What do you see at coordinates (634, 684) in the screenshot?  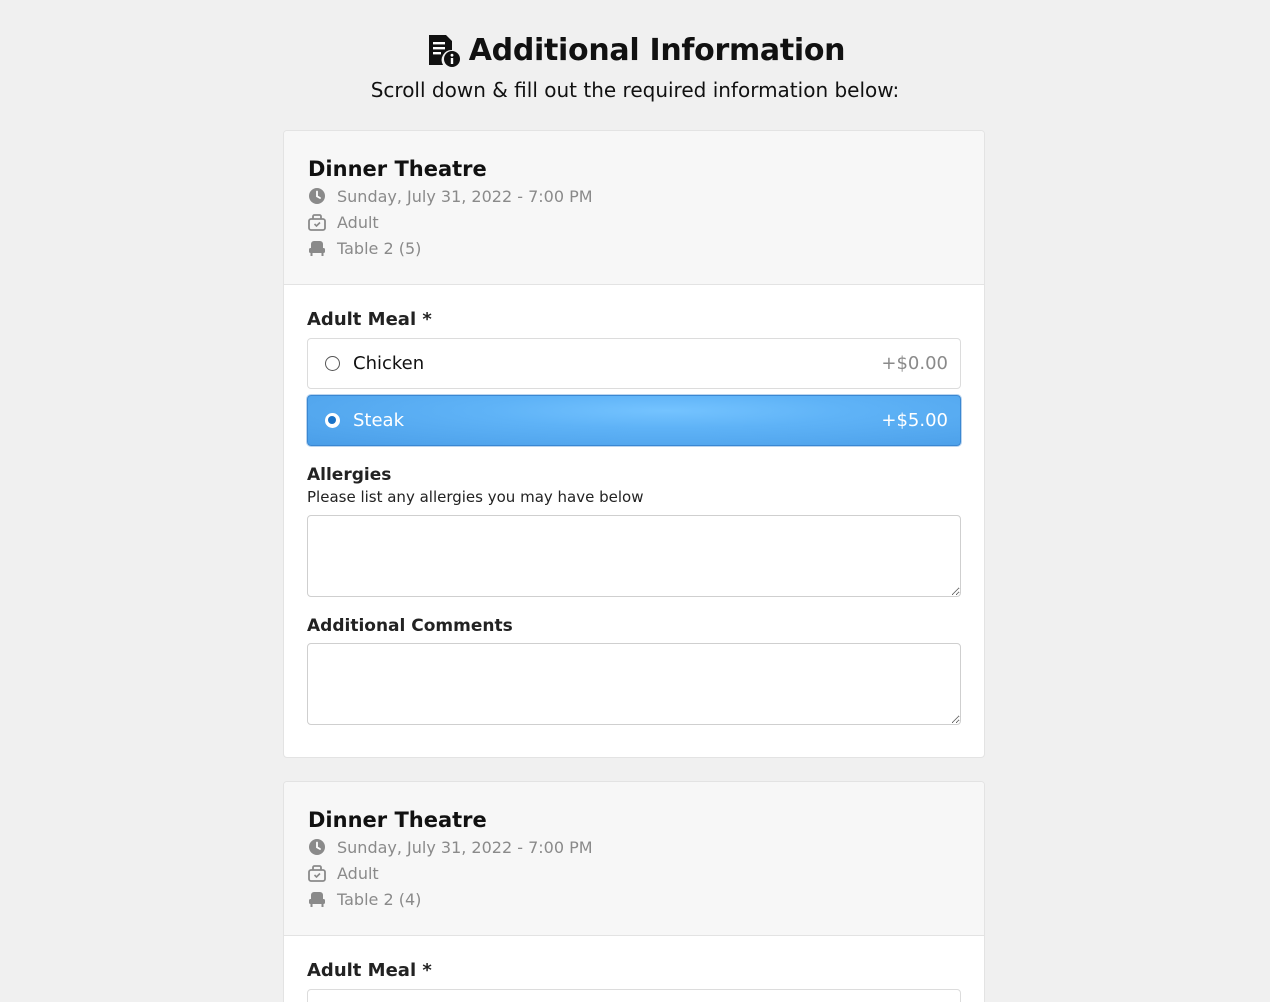 I see `comments-textarea` at bounding box center [634, 684].